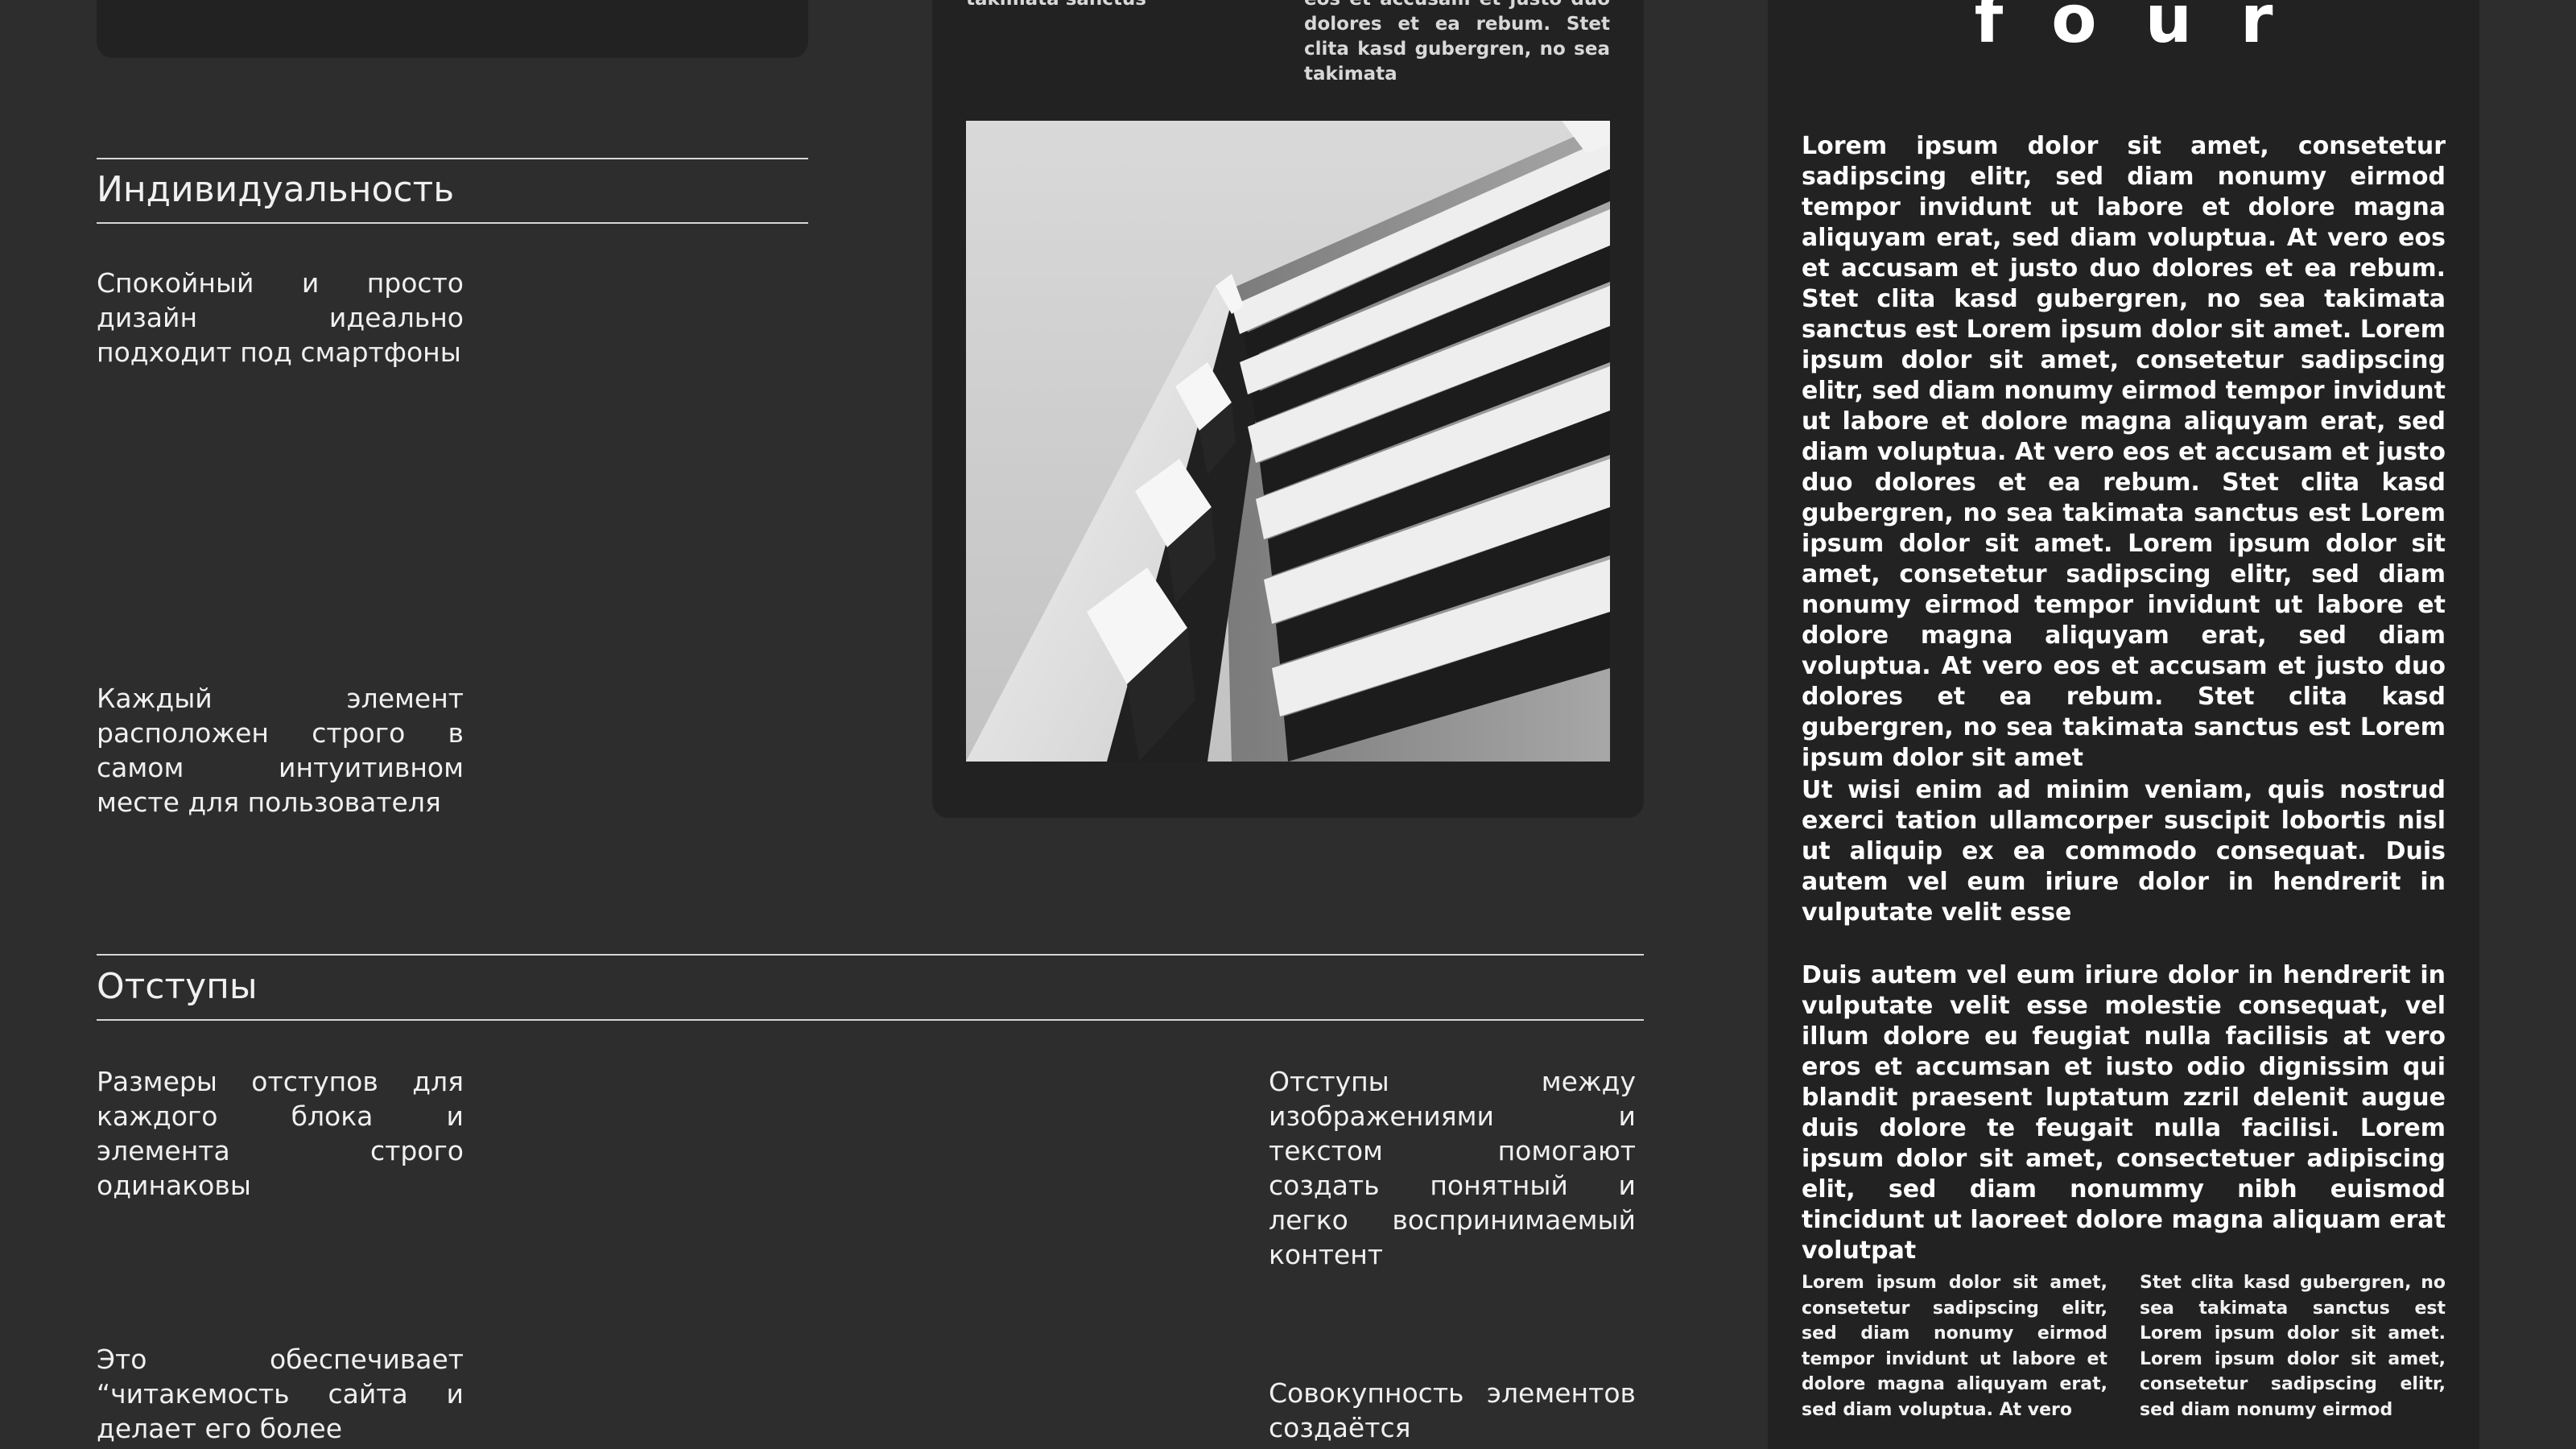 This screenshot has width=2576, height=1449. What do you see at coordinates (1288, 442) in the screenshot?
I see `building-photo` at bounding box center [1288, 442].